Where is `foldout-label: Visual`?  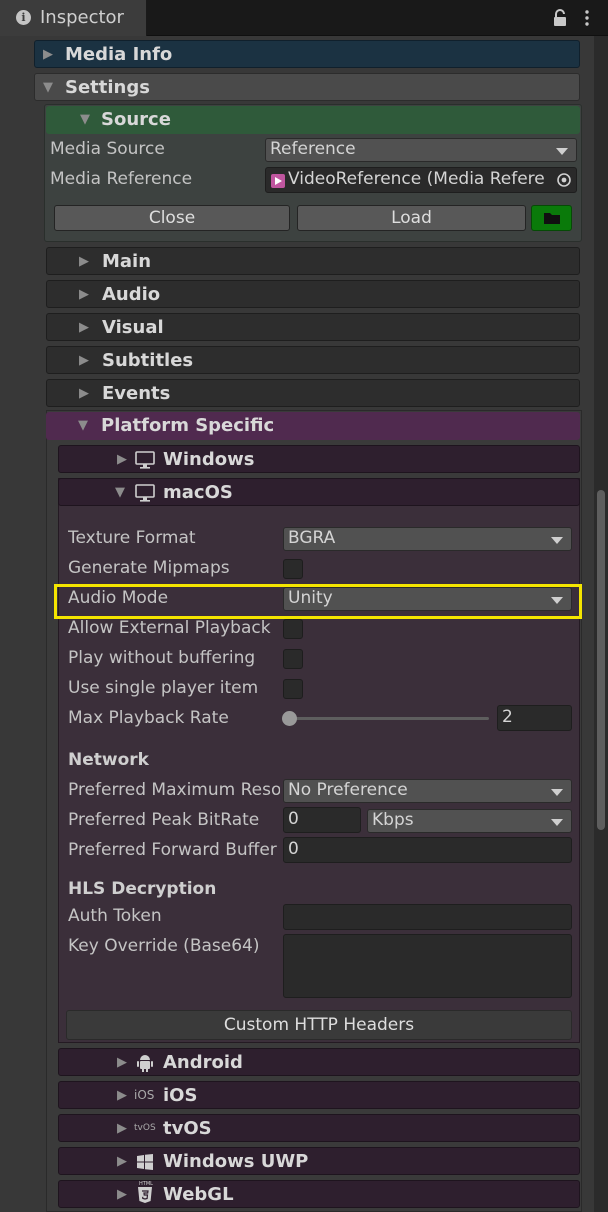
foldout-label: Visual is located at coordinates (133, 327).